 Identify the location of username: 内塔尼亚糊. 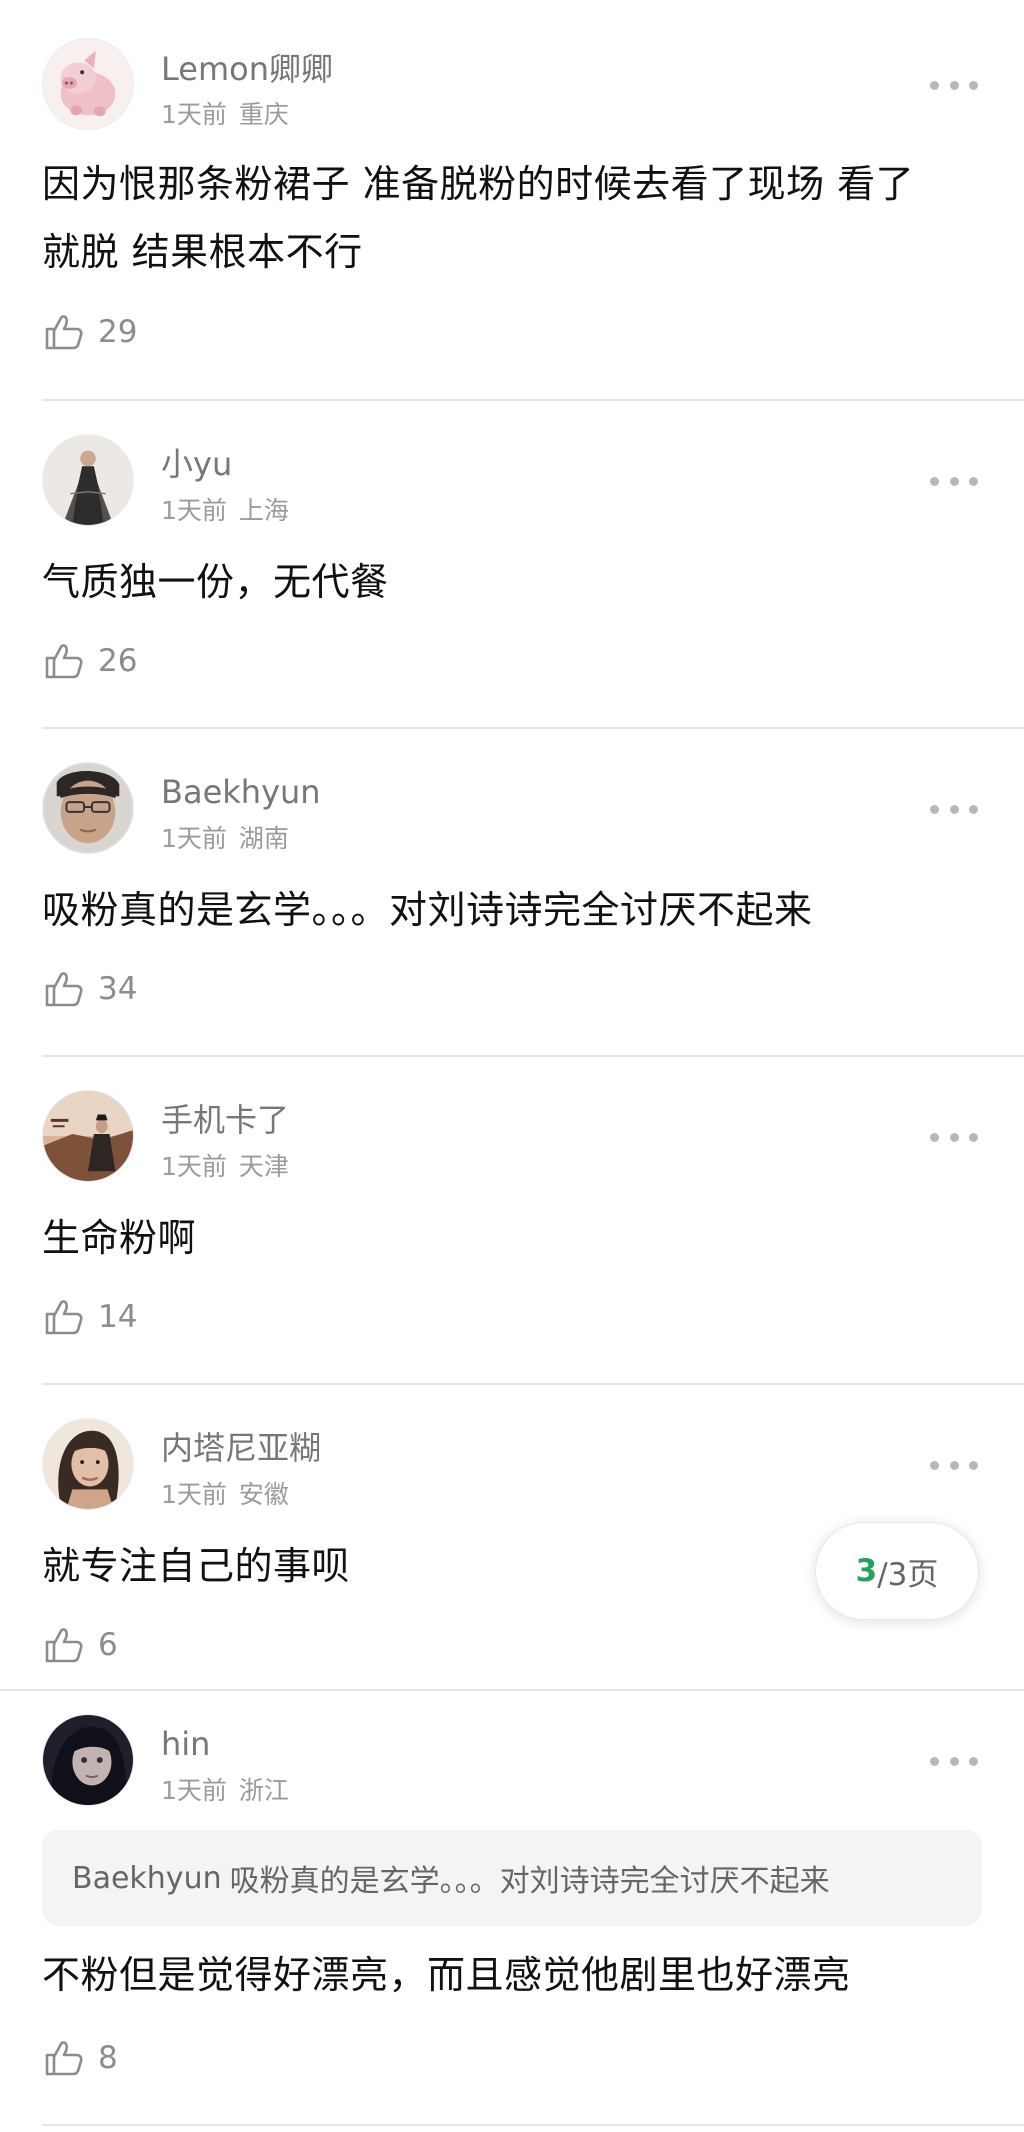
(241, 1448).